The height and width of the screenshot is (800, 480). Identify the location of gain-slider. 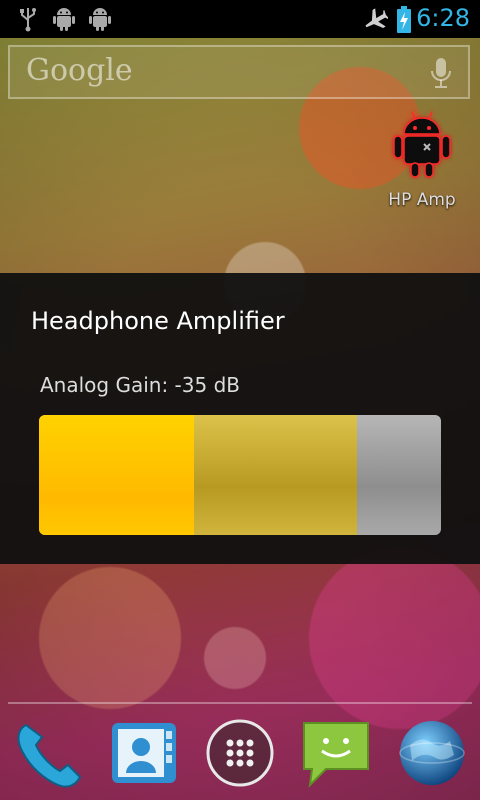
(240, 475).